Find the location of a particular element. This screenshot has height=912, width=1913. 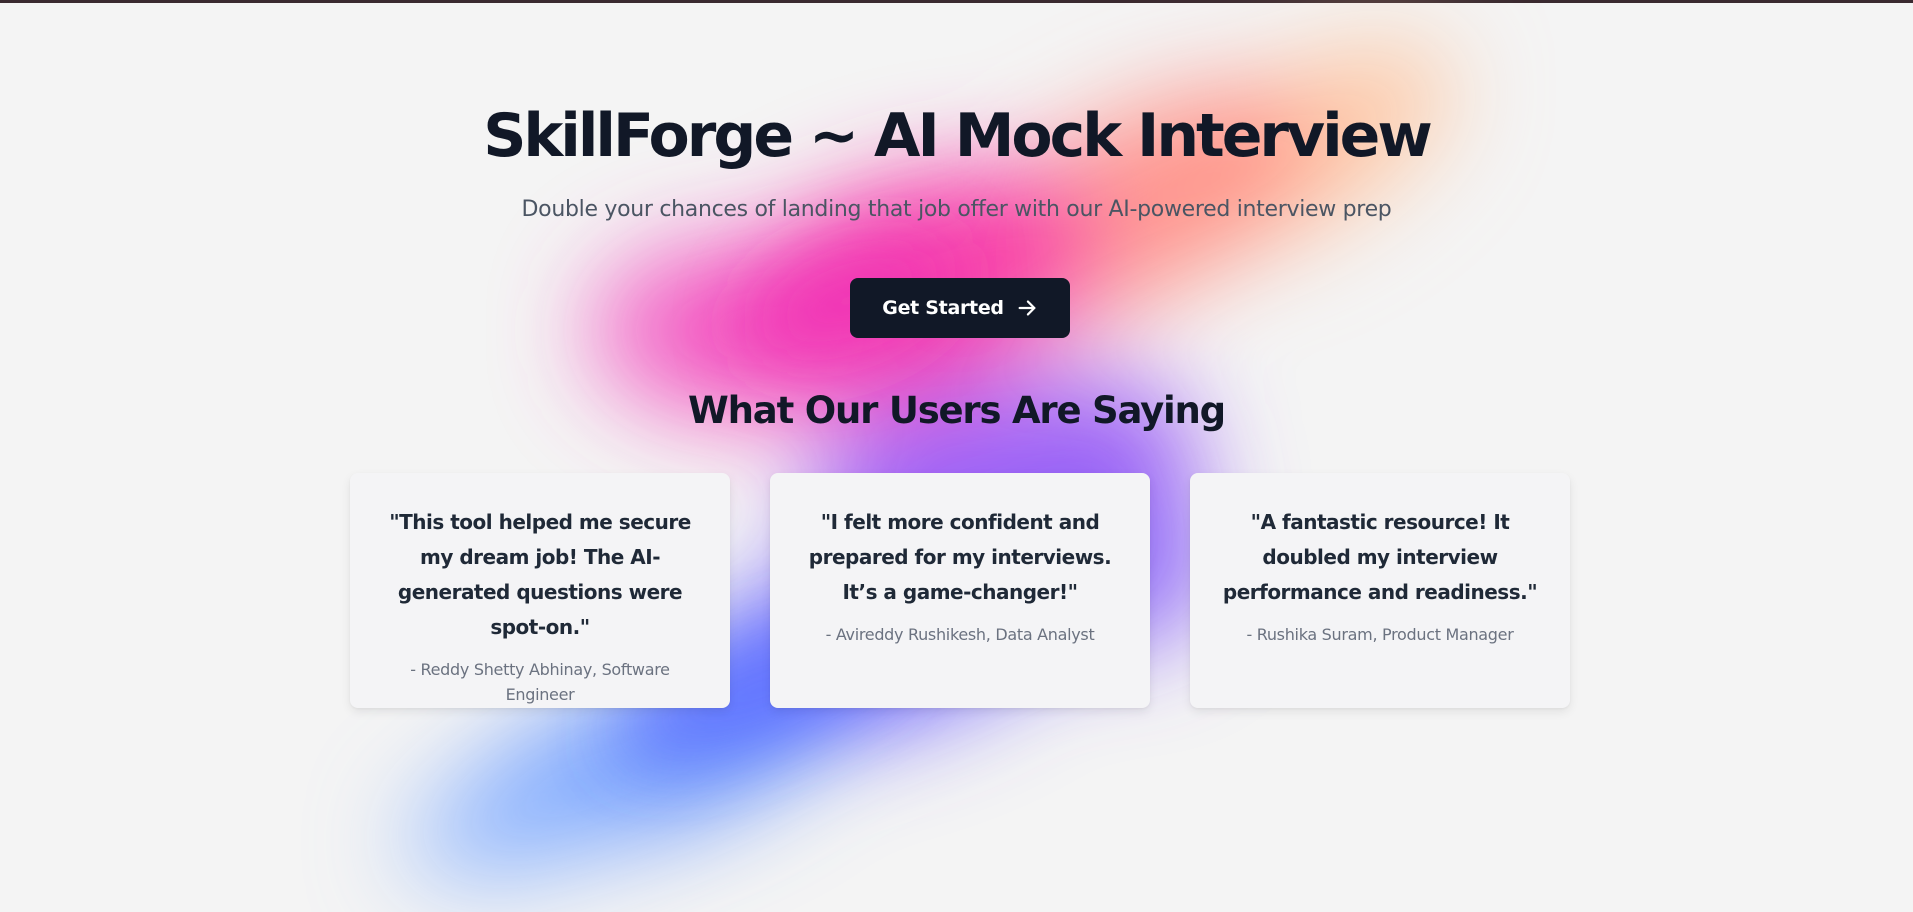

testimonials-heading: What Our Users Are Saying is located at coordinates (957, 410).